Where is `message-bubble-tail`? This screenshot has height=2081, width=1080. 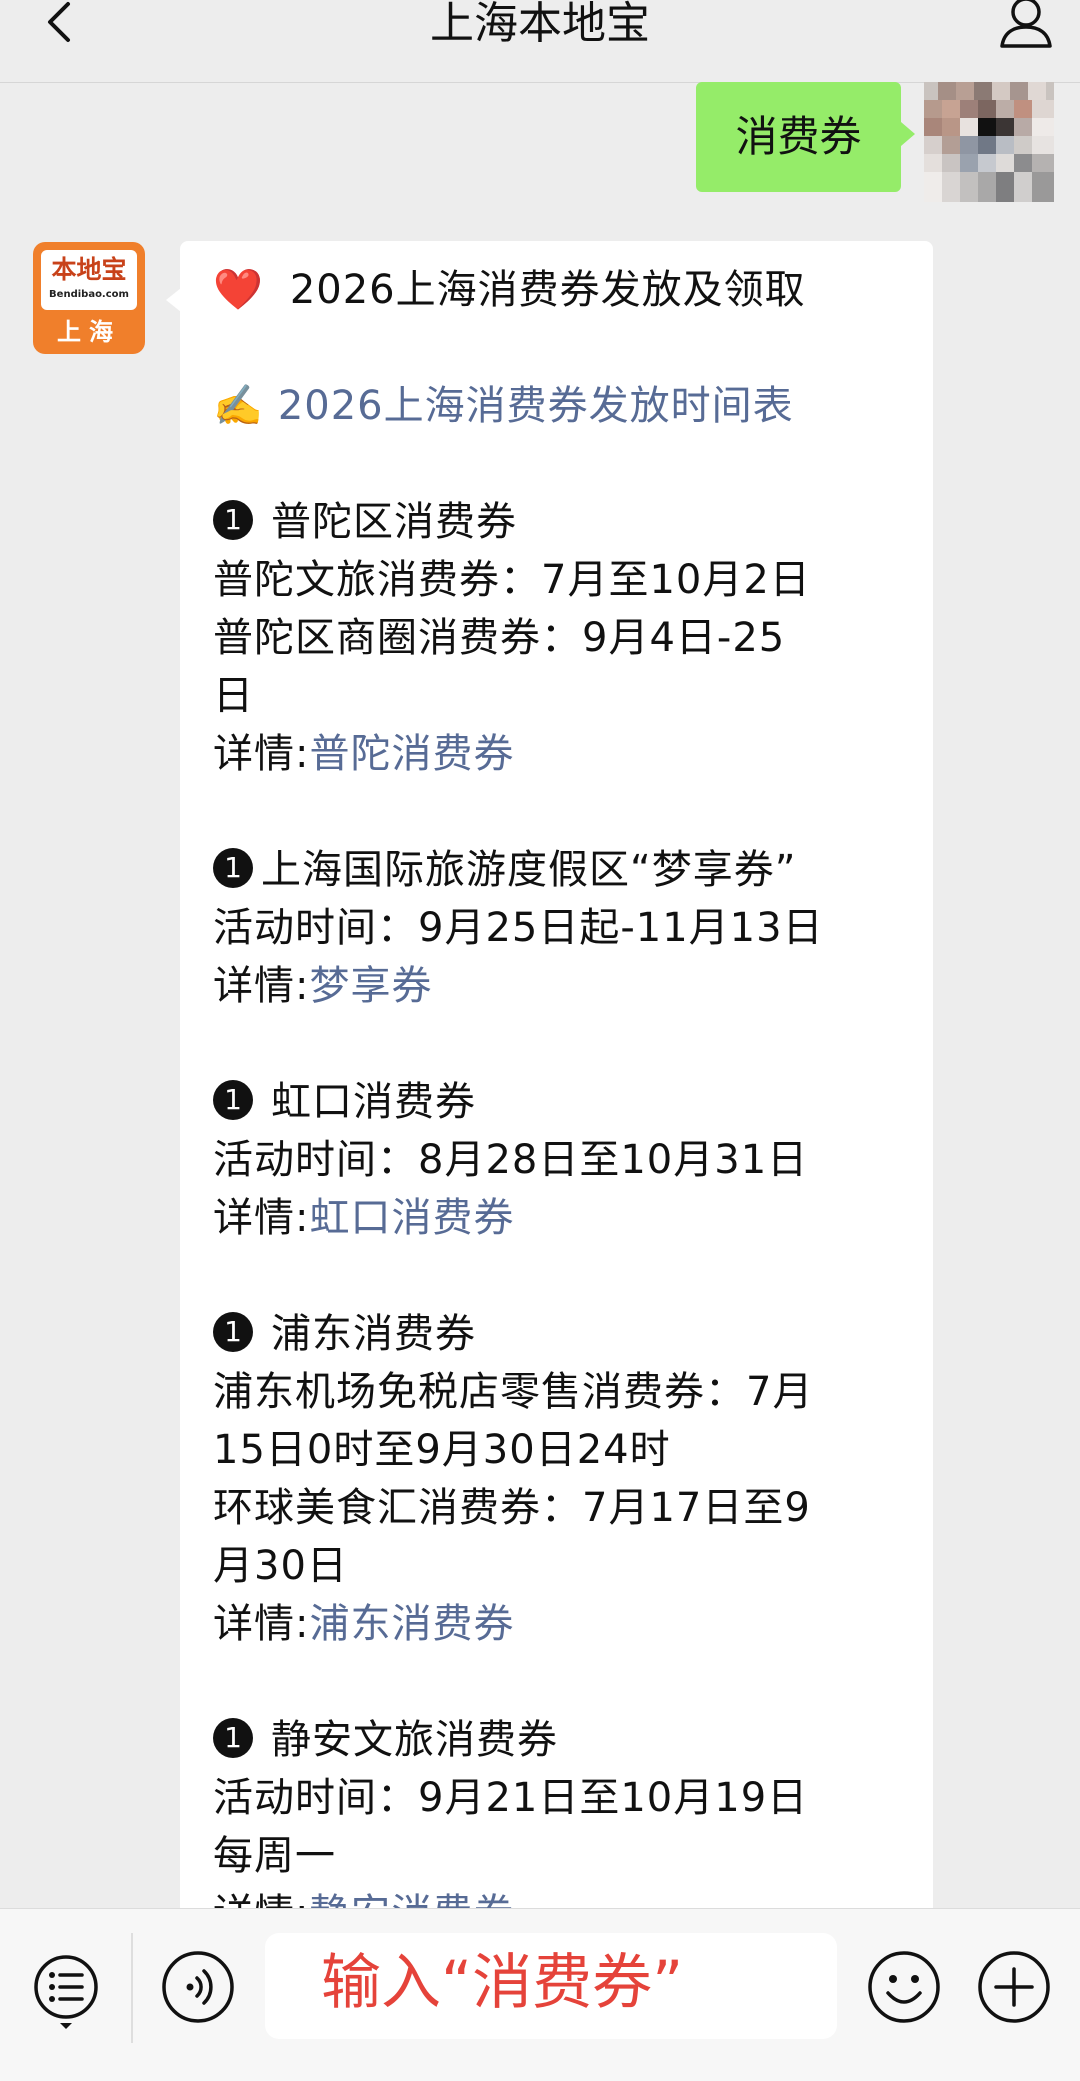
message-bubble-tail is located at coordinates (173, 300).